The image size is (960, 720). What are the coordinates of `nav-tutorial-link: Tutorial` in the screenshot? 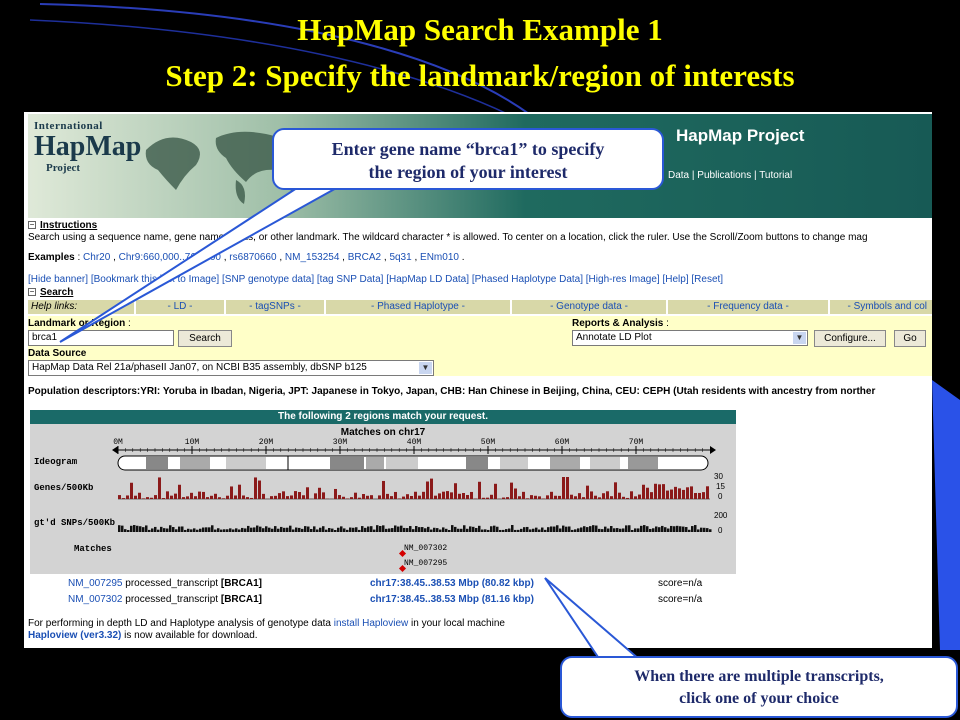 It's located at (775, 175).